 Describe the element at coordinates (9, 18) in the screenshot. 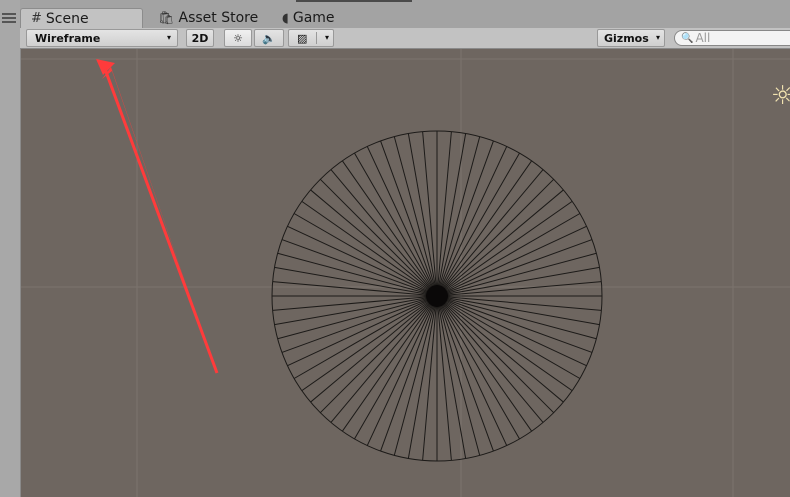

I see `panel-menu-icon` at that location.